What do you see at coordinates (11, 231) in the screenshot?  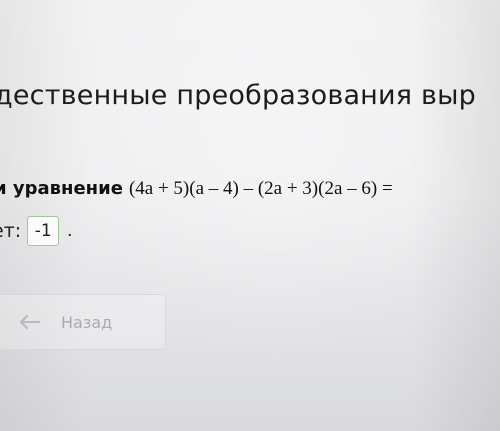 I see `answer-label: ет:` at bounding box center [11, 231].